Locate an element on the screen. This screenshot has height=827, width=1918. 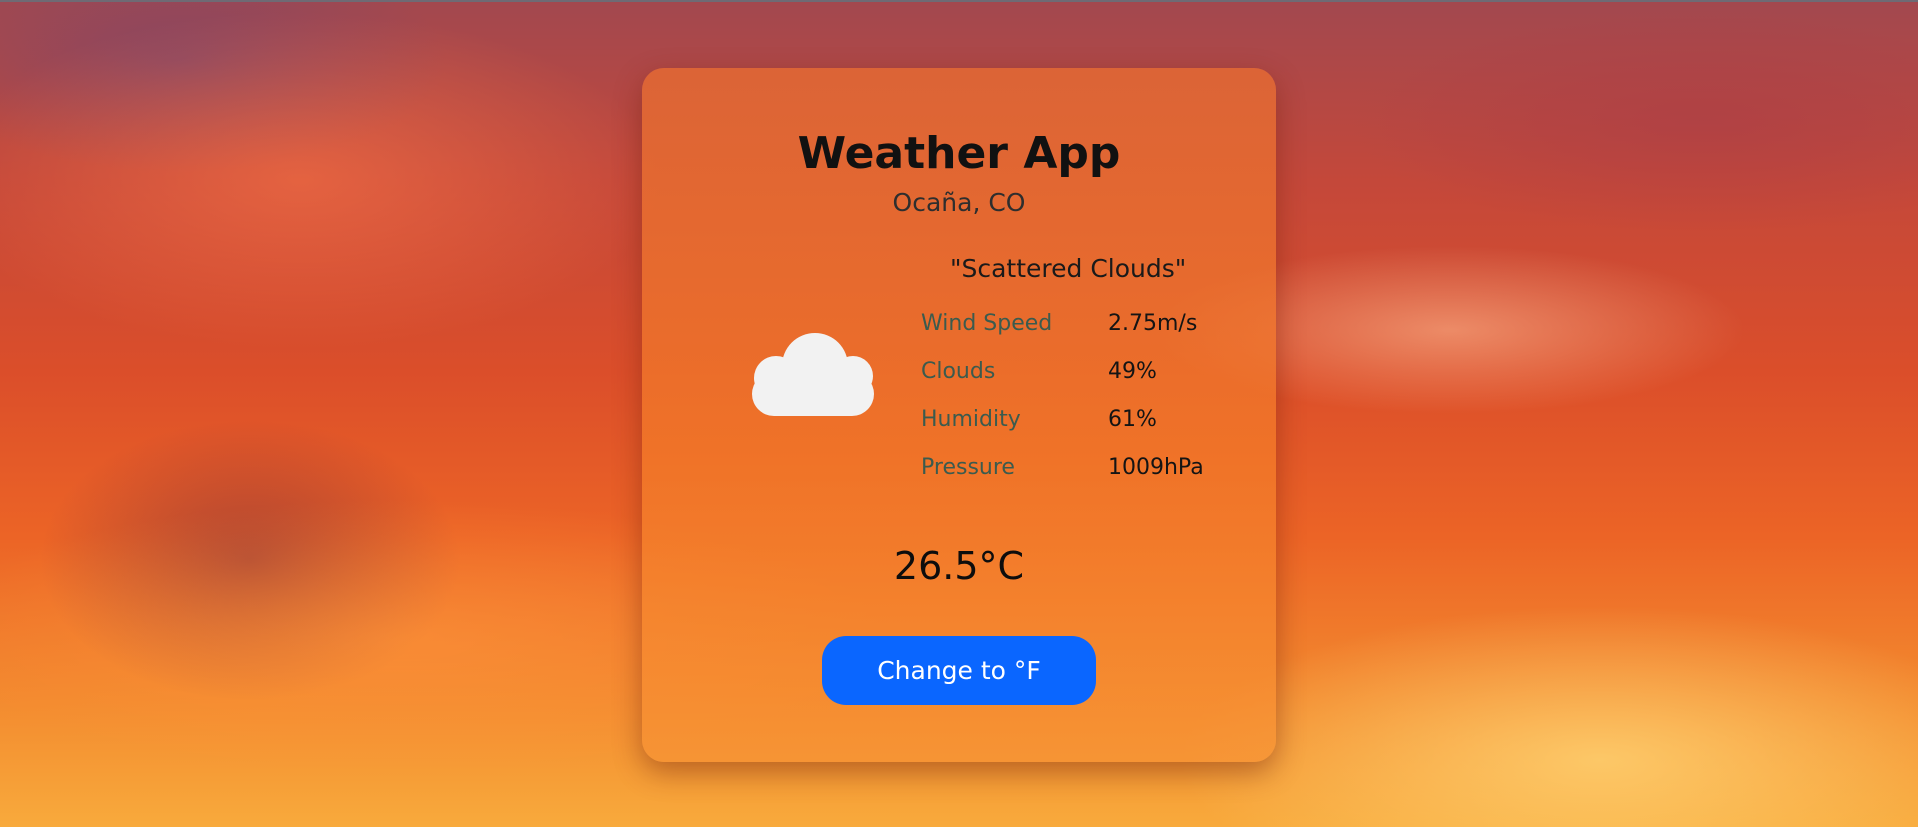
stat-value: 49% is located at coordinates (1132, 371).